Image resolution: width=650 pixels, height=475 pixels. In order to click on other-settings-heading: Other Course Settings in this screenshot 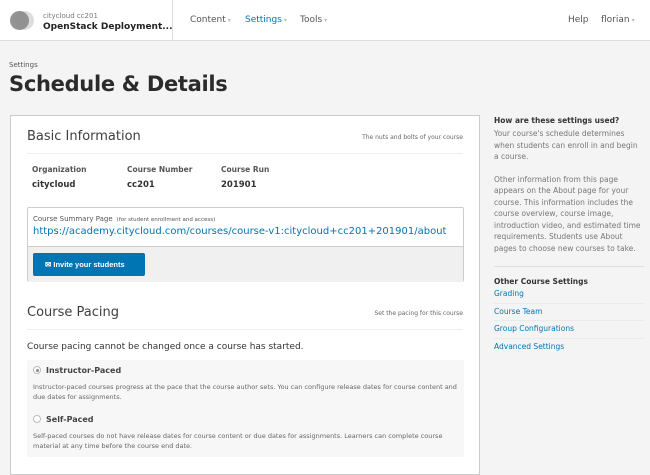, I will do `click(541, 281)`.